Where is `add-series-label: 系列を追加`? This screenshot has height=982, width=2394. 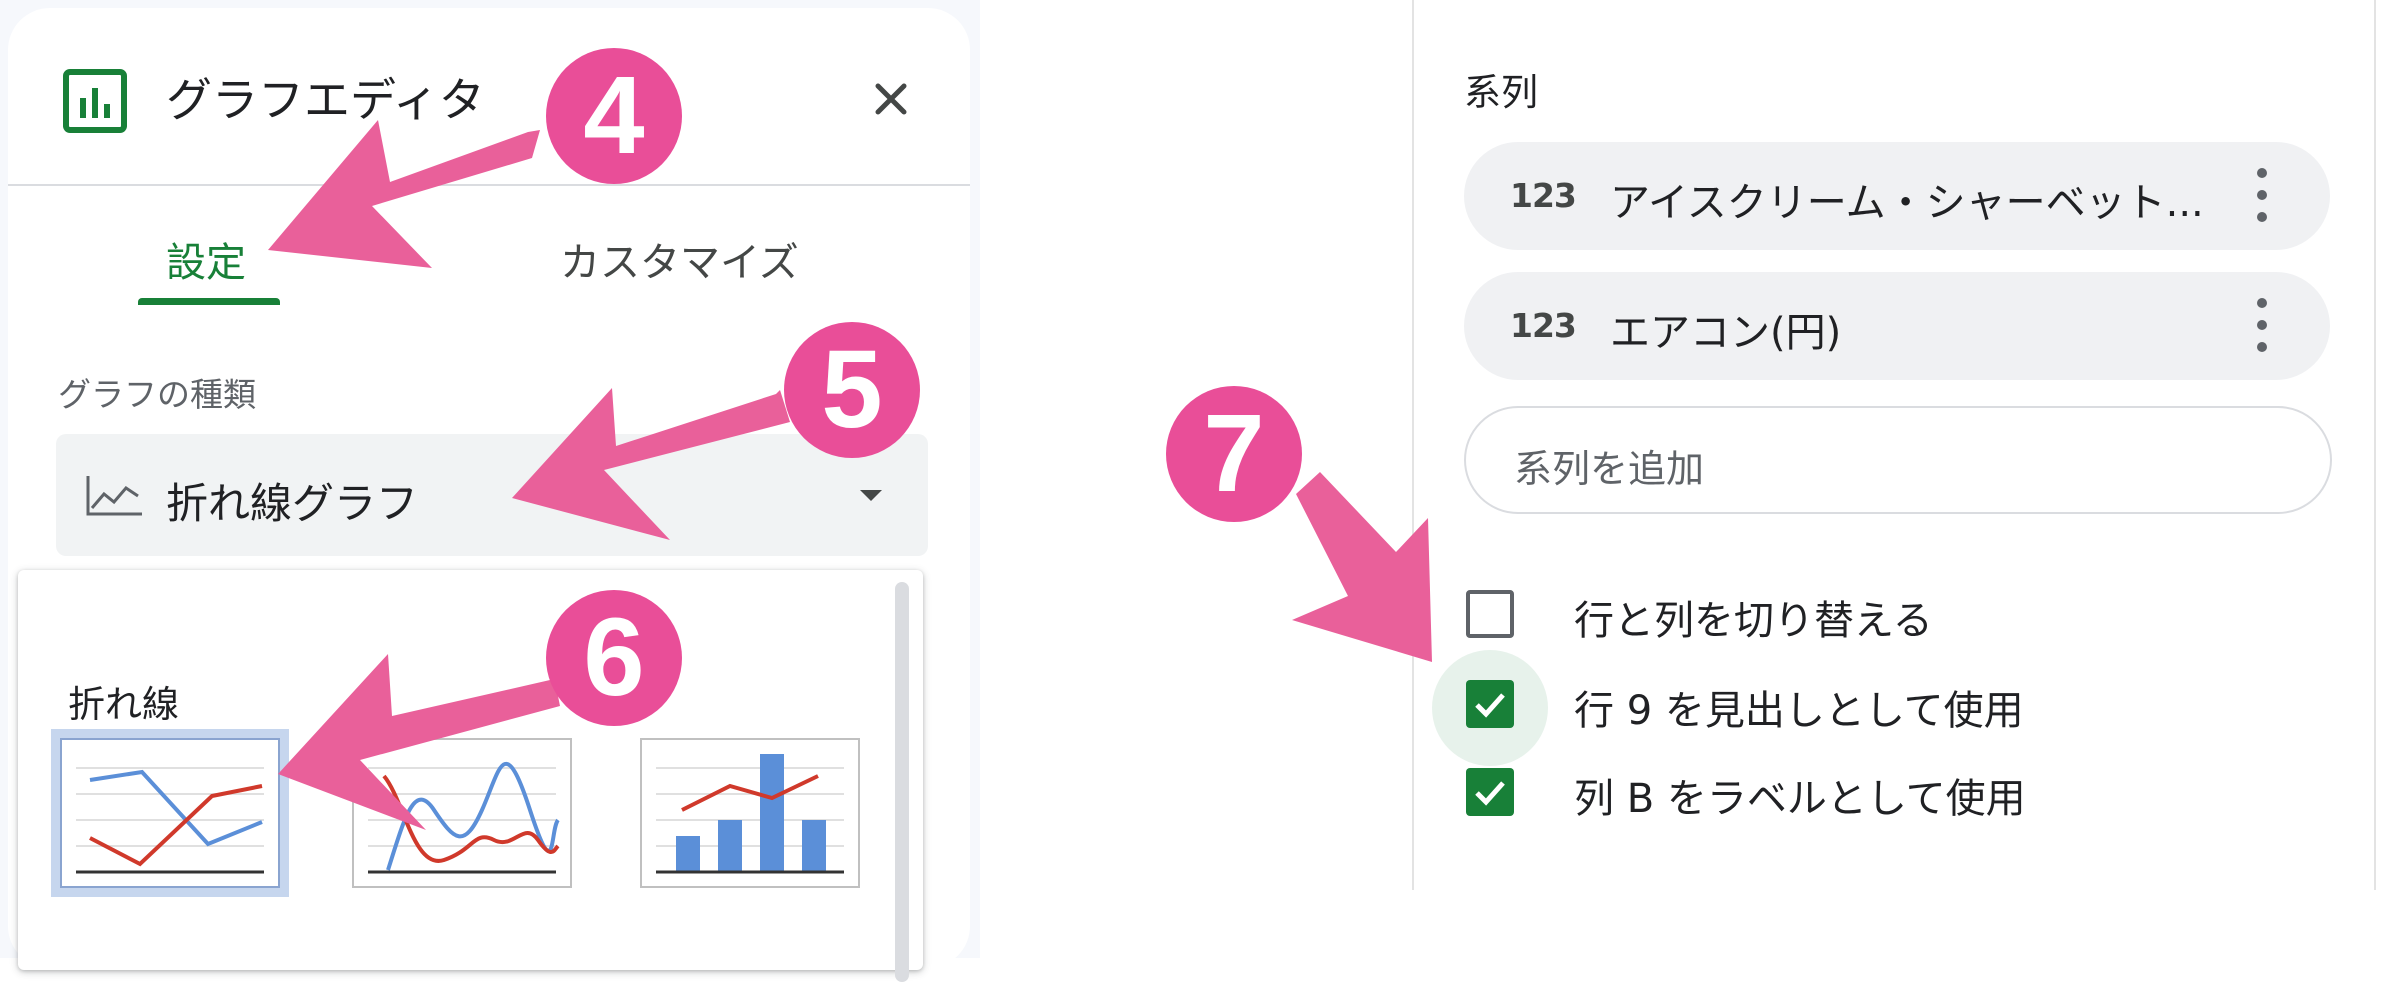
add-series-label: 系列を追加 is located at coordinates (1609, 469).